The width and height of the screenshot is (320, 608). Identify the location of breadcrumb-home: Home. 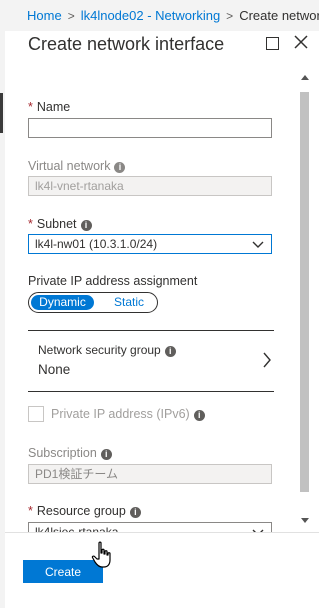
(44, 15).